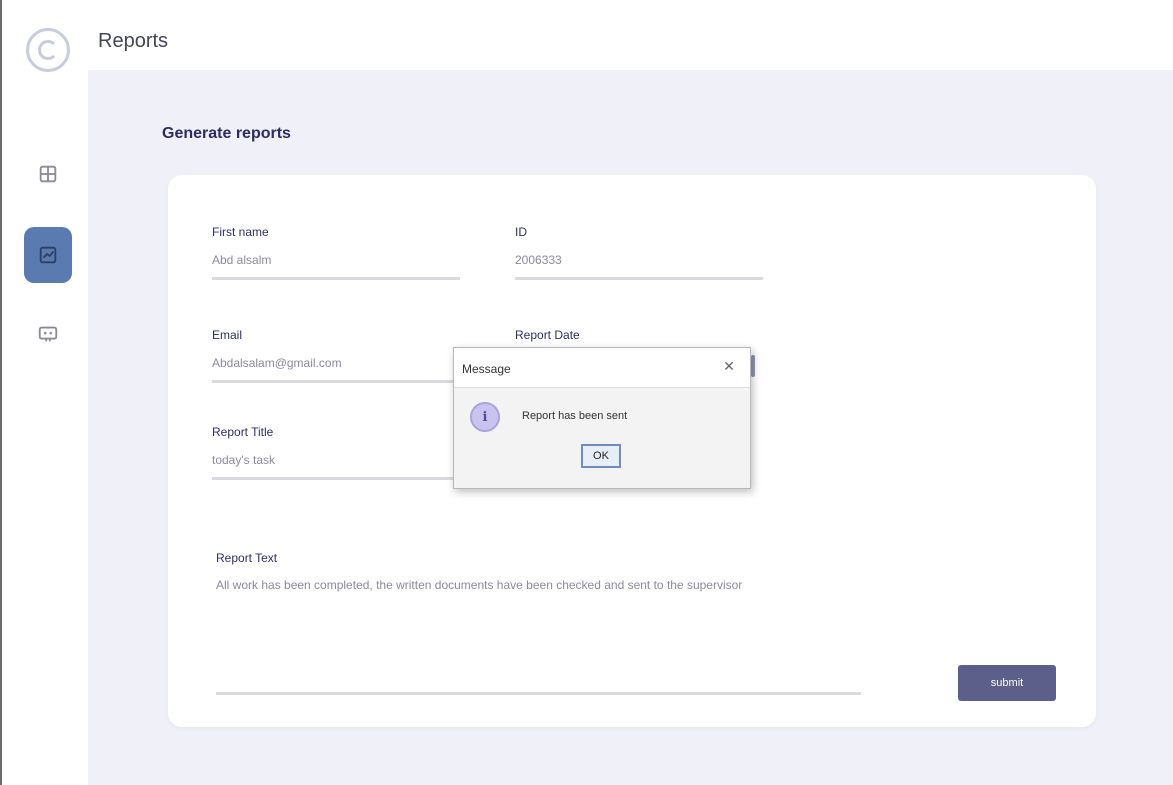 Image resolution: width=1173 pixels, height=785 pixels. Describe the element at coordinates (336, 252) in the screenshot. I see `first-name-field: First name Abd alsalm` at that location.